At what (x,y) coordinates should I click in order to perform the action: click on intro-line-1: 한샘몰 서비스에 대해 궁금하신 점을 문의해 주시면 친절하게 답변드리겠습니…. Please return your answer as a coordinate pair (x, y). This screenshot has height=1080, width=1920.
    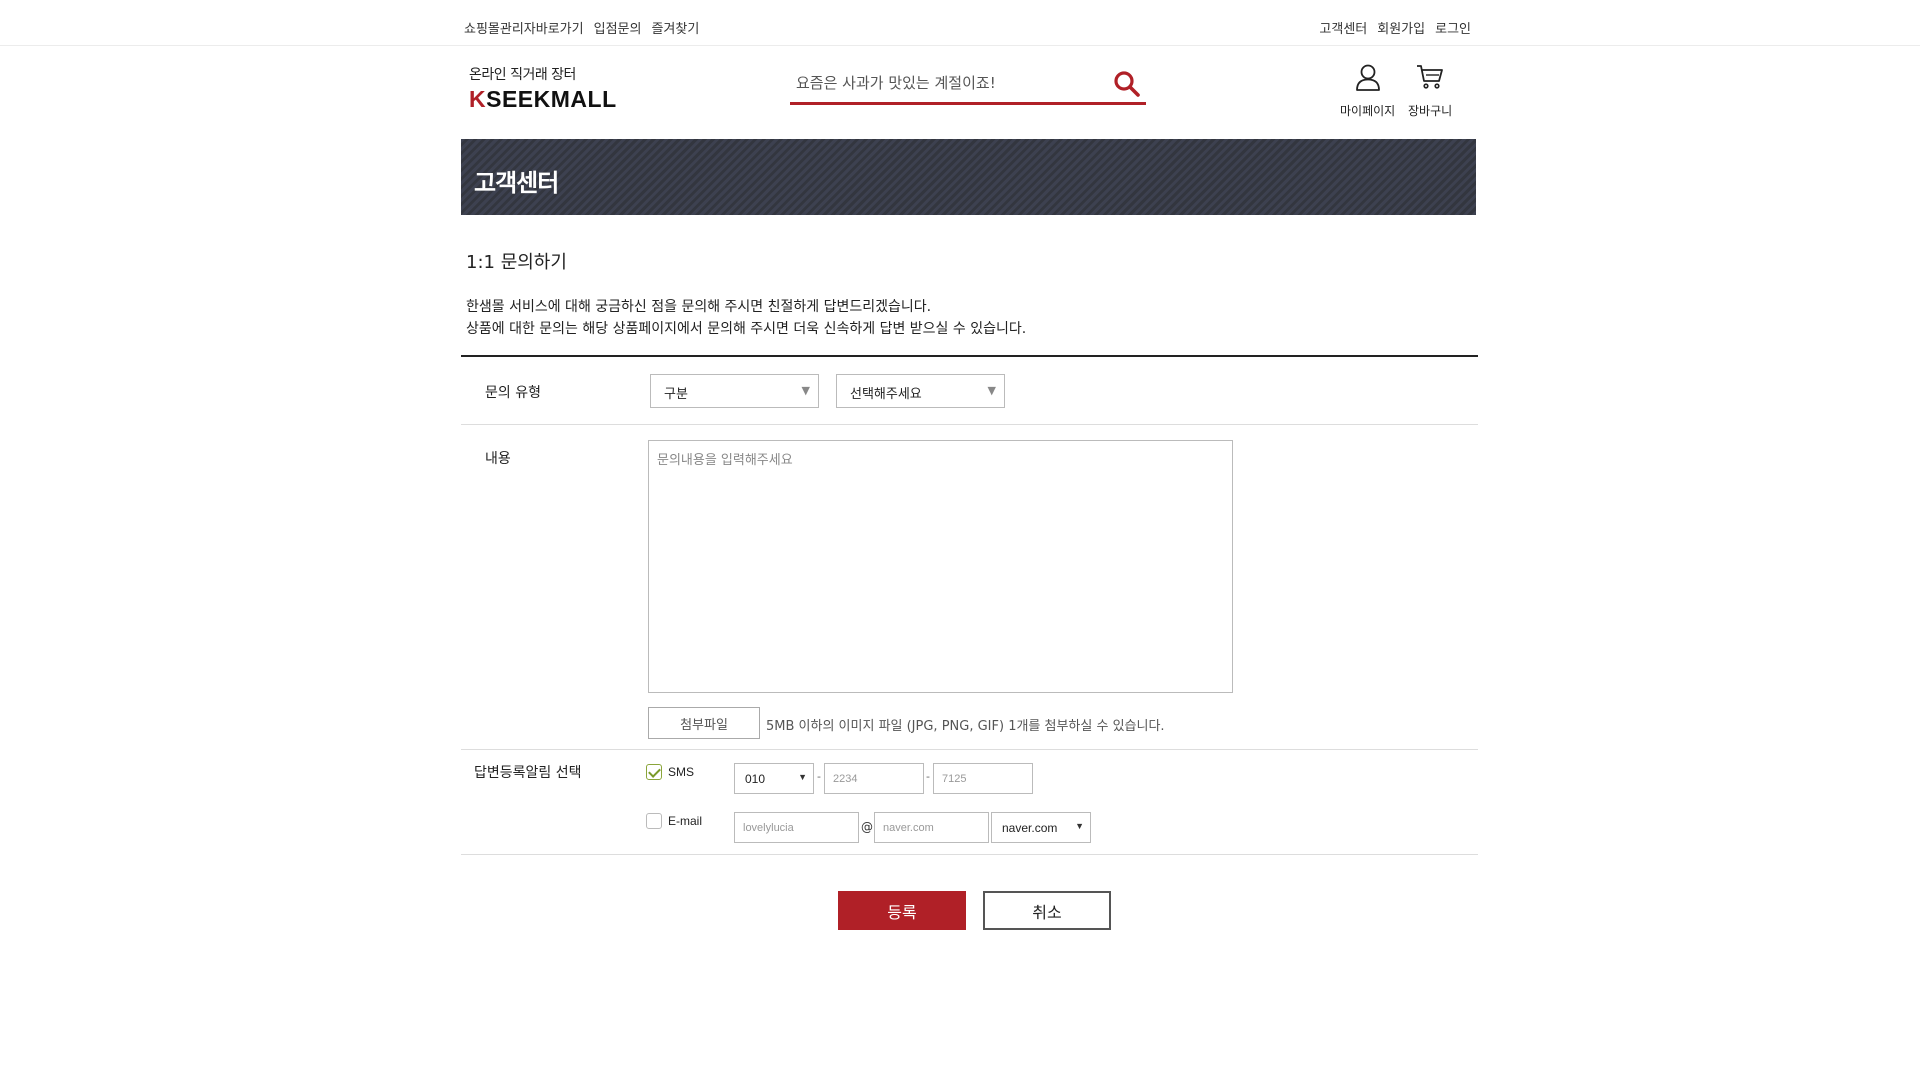
    Looking at the image, I should click on (699, 307).